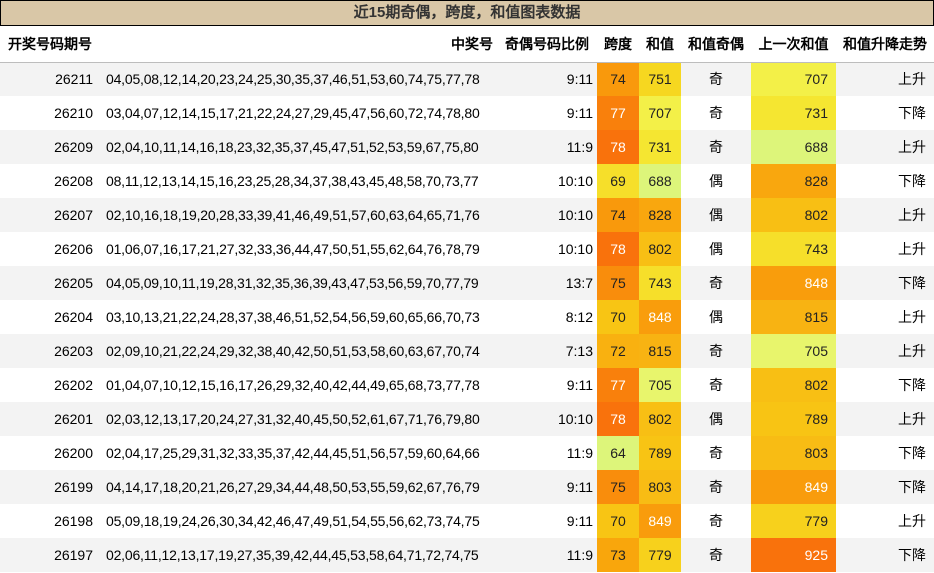  Describe the element at coordinates (297, 44) in the screenshot. I see `header-numbers: 中奖号` at that location.